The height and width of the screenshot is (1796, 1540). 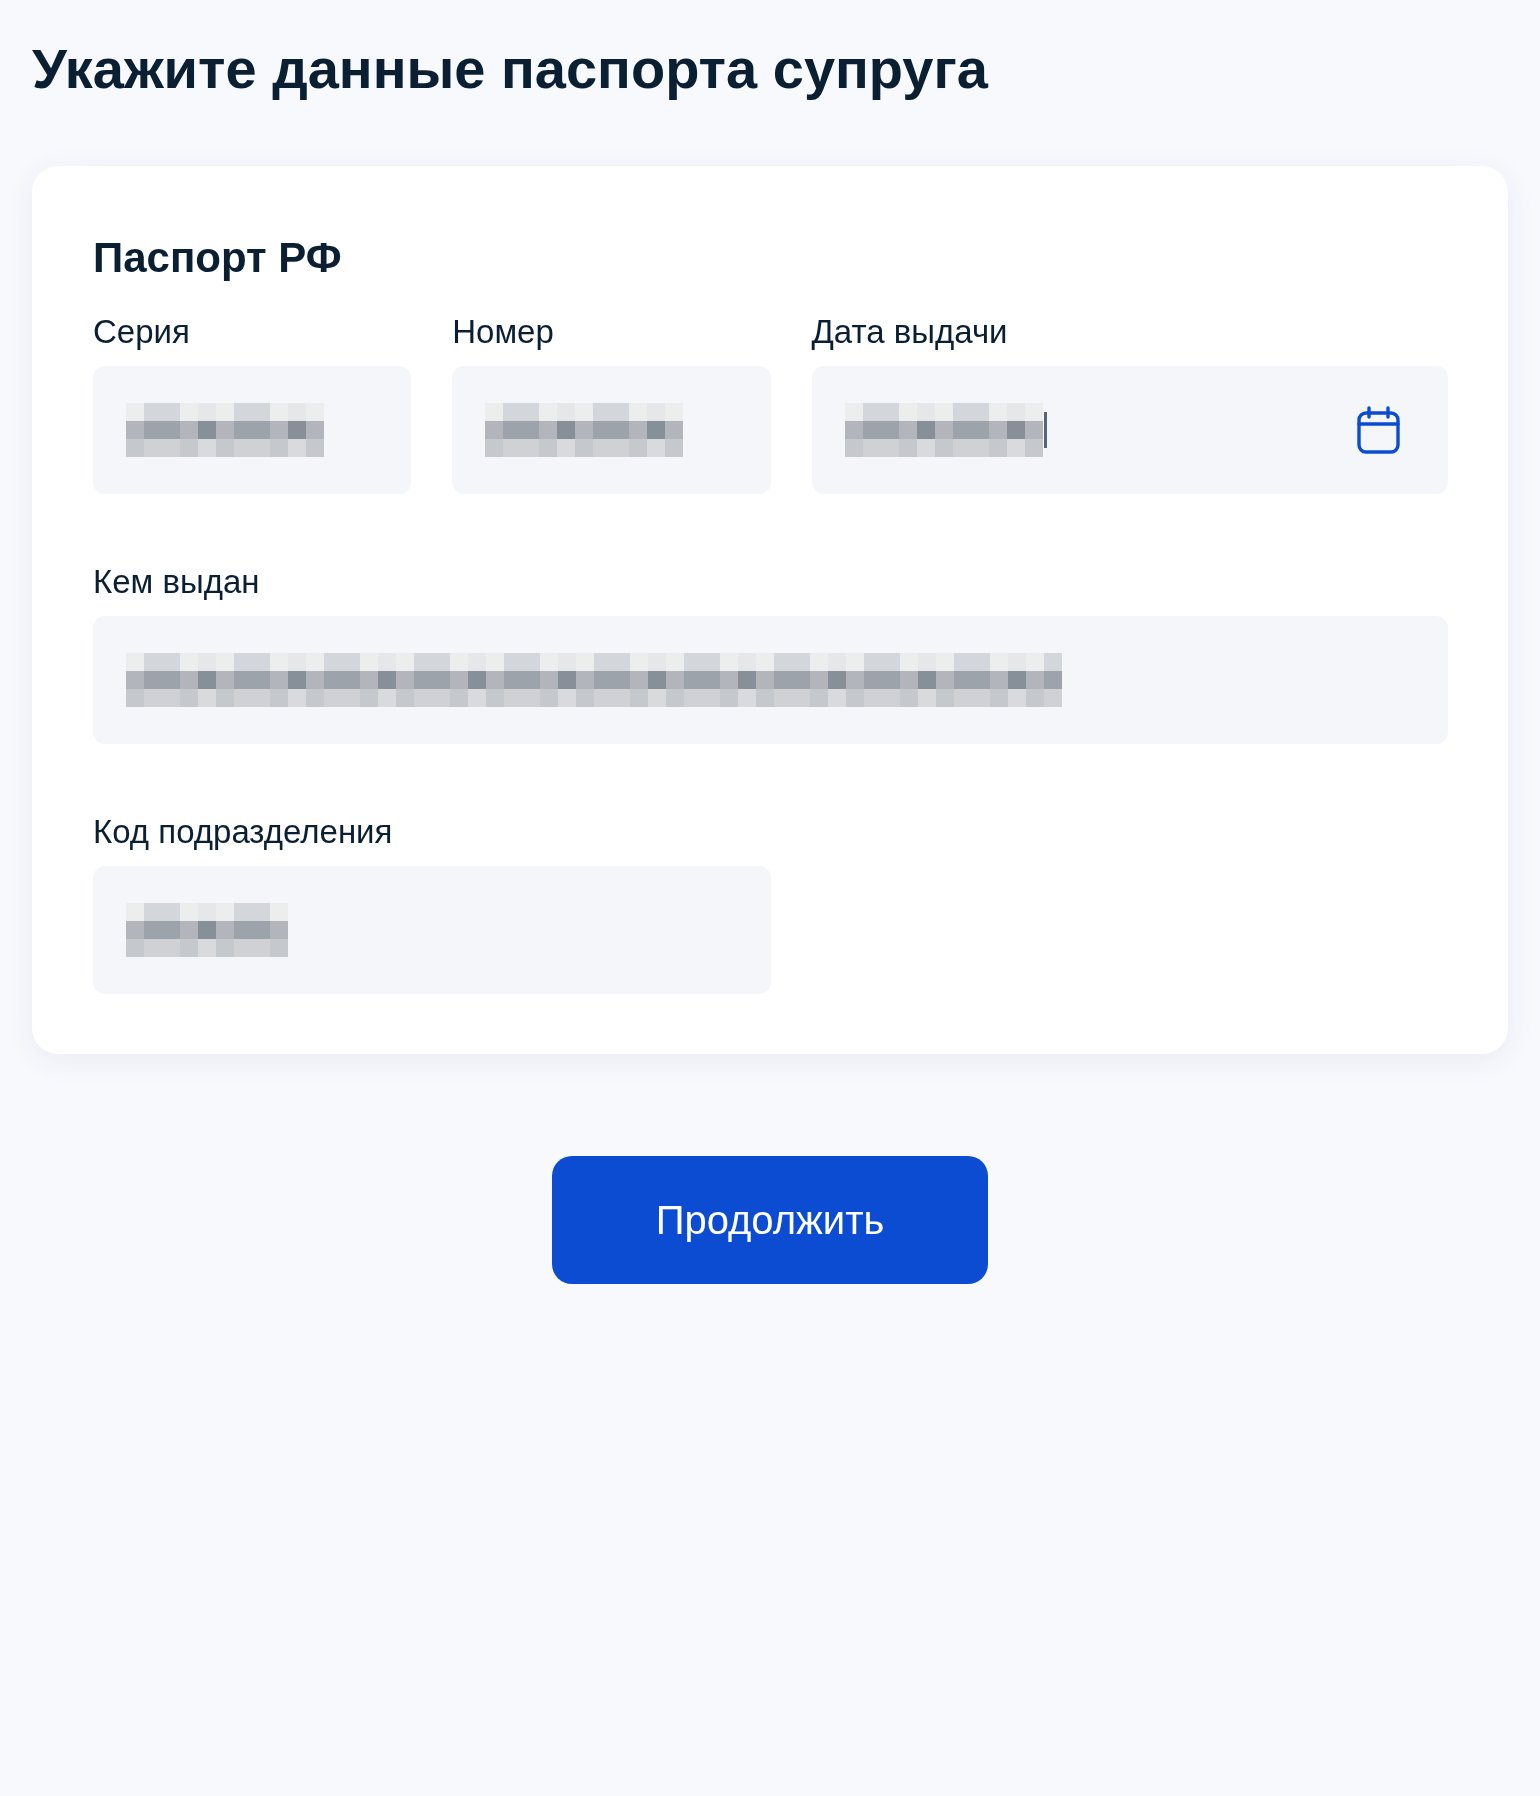 What do you see at coordinates (910, 332) in the screenshot?
I see `field-label: Дата выдачи` at bounding box center [910, 332].